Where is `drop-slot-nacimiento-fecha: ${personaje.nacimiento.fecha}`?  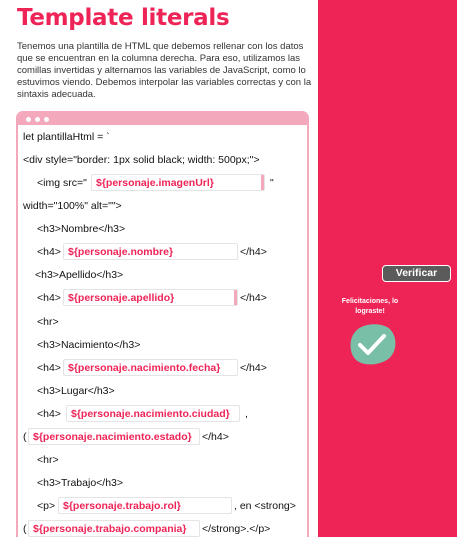
drop-slot-nacimiento-fecha: ${personaje.nacimiento.fecha} is located at coordinates (150, 367).